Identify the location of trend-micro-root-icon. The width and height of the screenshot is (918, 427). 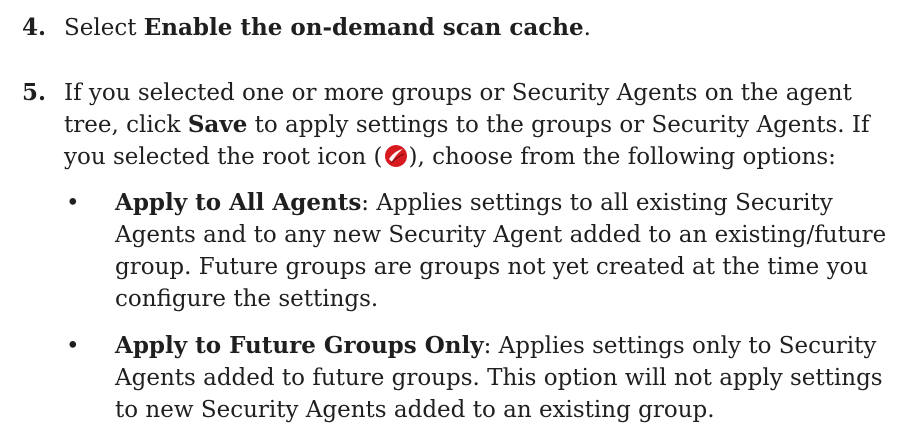
(395, 156).